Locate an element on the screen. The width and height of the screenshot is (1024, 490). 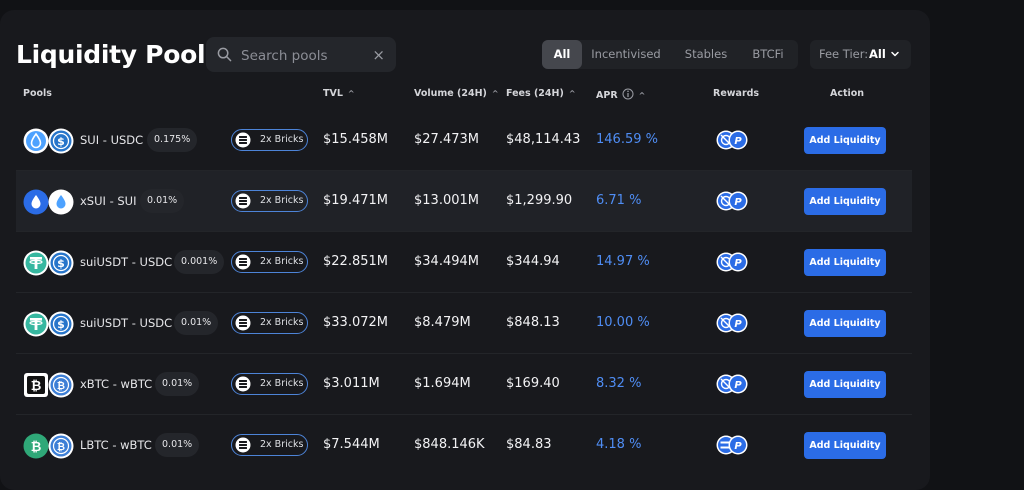
apr-value: 14.97 % is located at coordinates (623, 261).